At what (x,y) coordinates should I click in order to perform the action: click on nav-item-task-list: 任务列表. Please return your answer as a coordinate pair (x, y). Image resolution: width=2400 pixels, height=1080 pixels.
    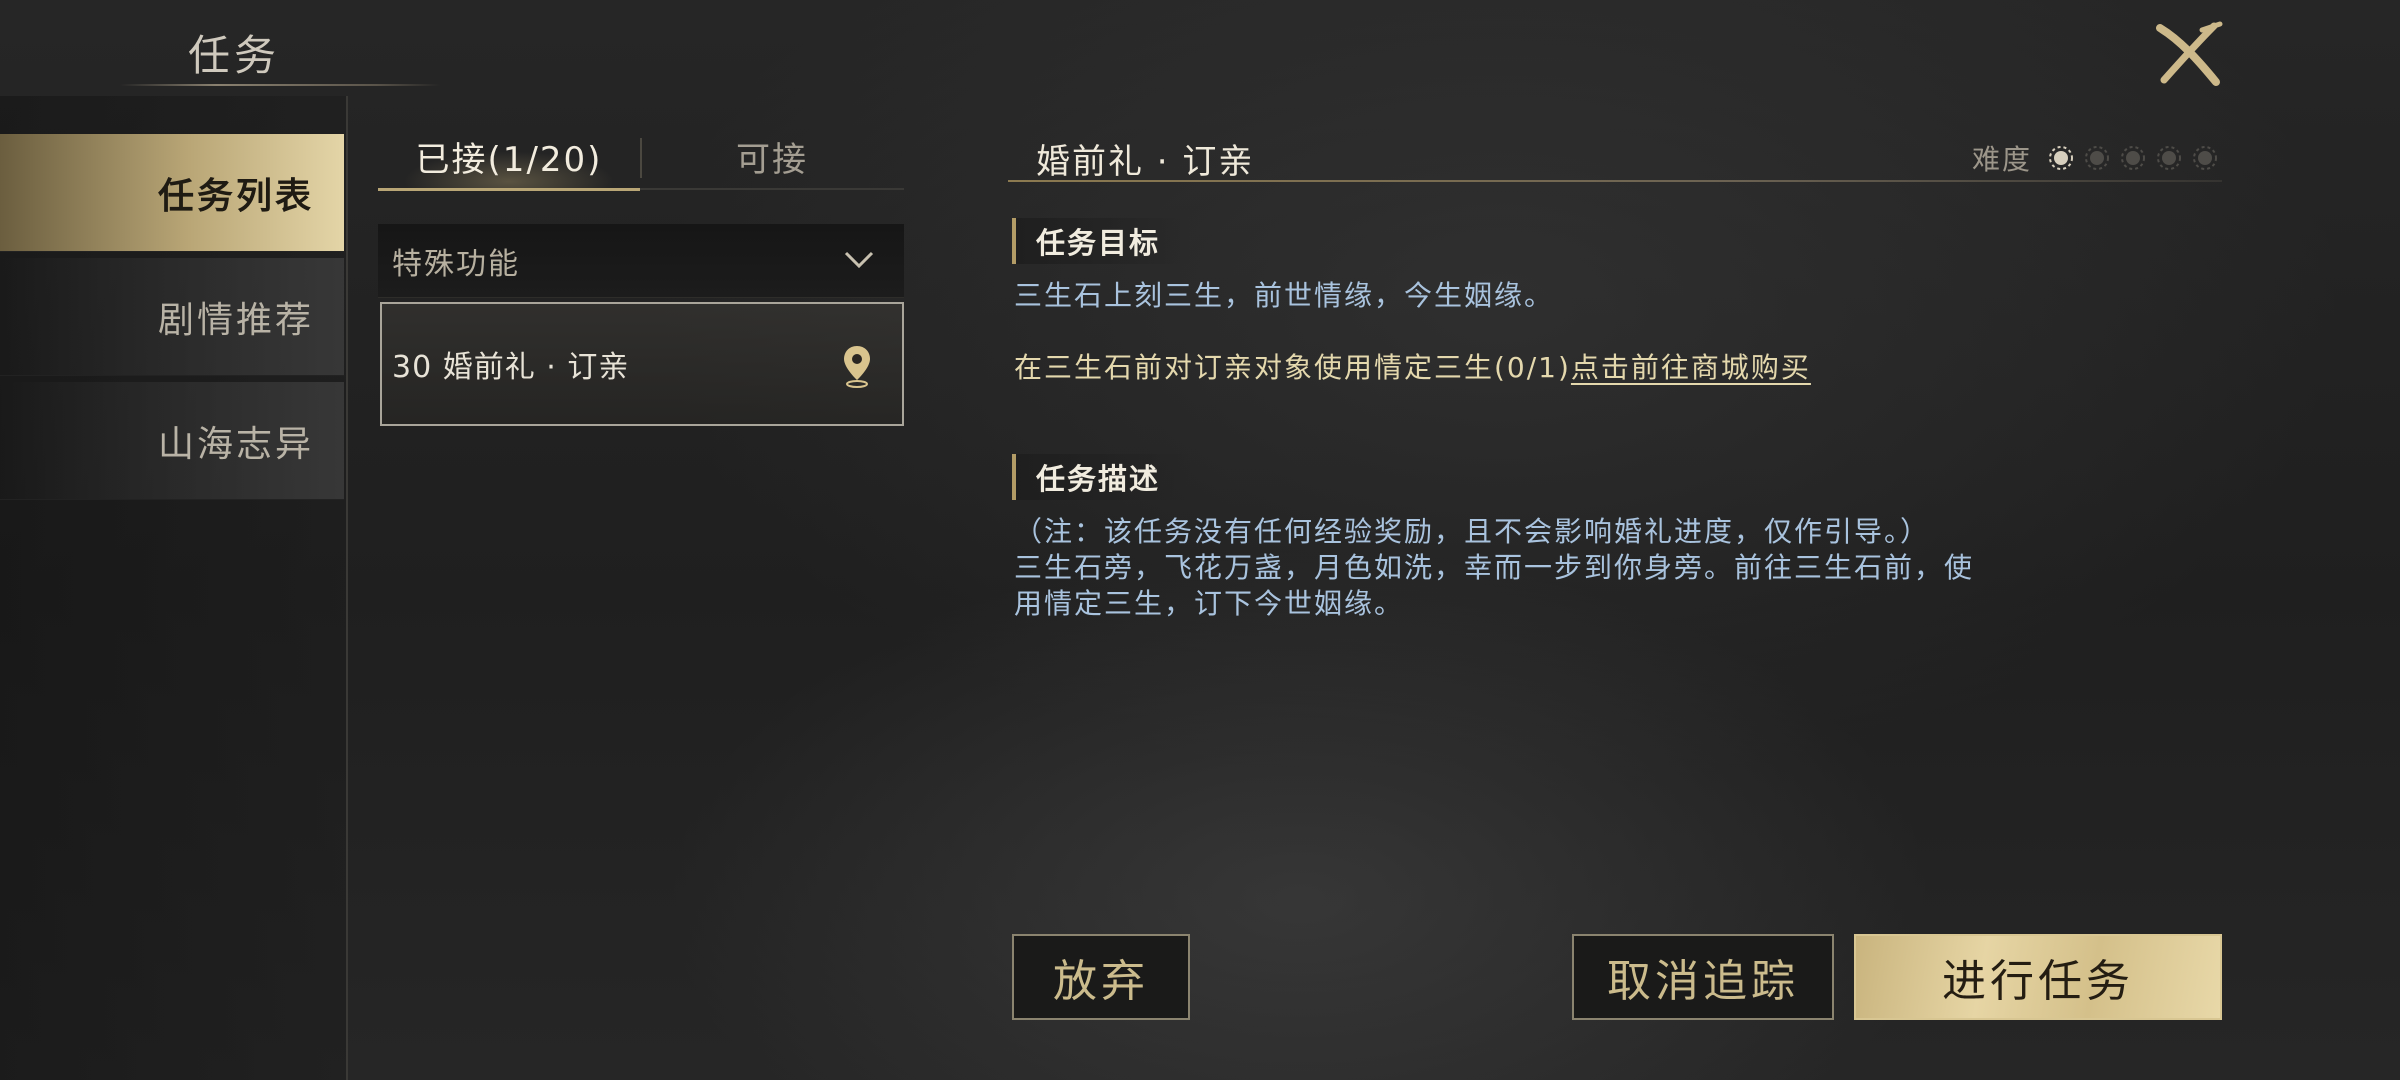
    Looking at the image, I should click on (172, 193).